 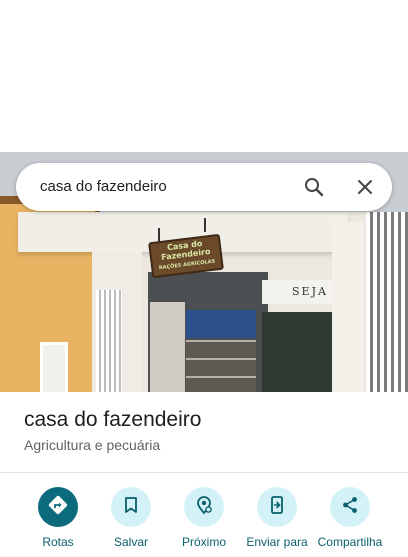 What do you see at coordinates (58, 507) in the screenshot?
I see `directions-icon` at bounding box center [58, 507].